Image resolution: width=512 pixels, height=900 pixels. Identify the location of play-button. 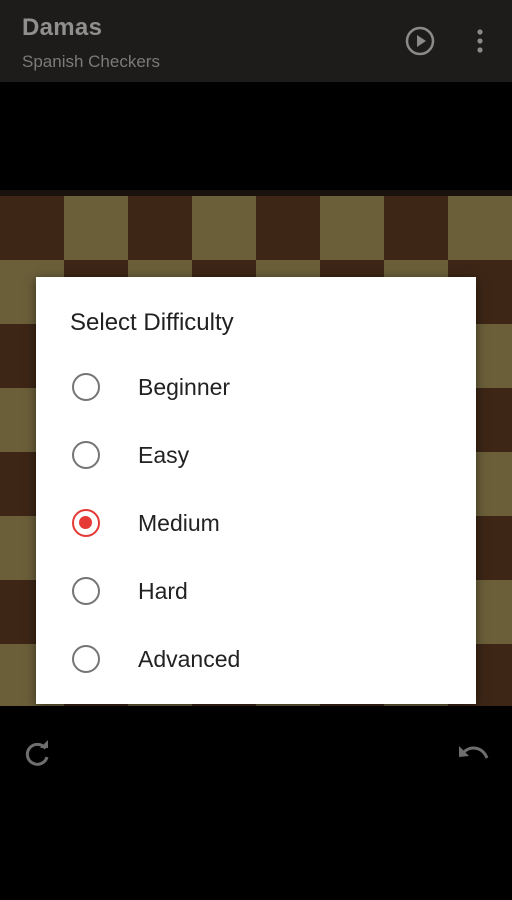
(420, 41).